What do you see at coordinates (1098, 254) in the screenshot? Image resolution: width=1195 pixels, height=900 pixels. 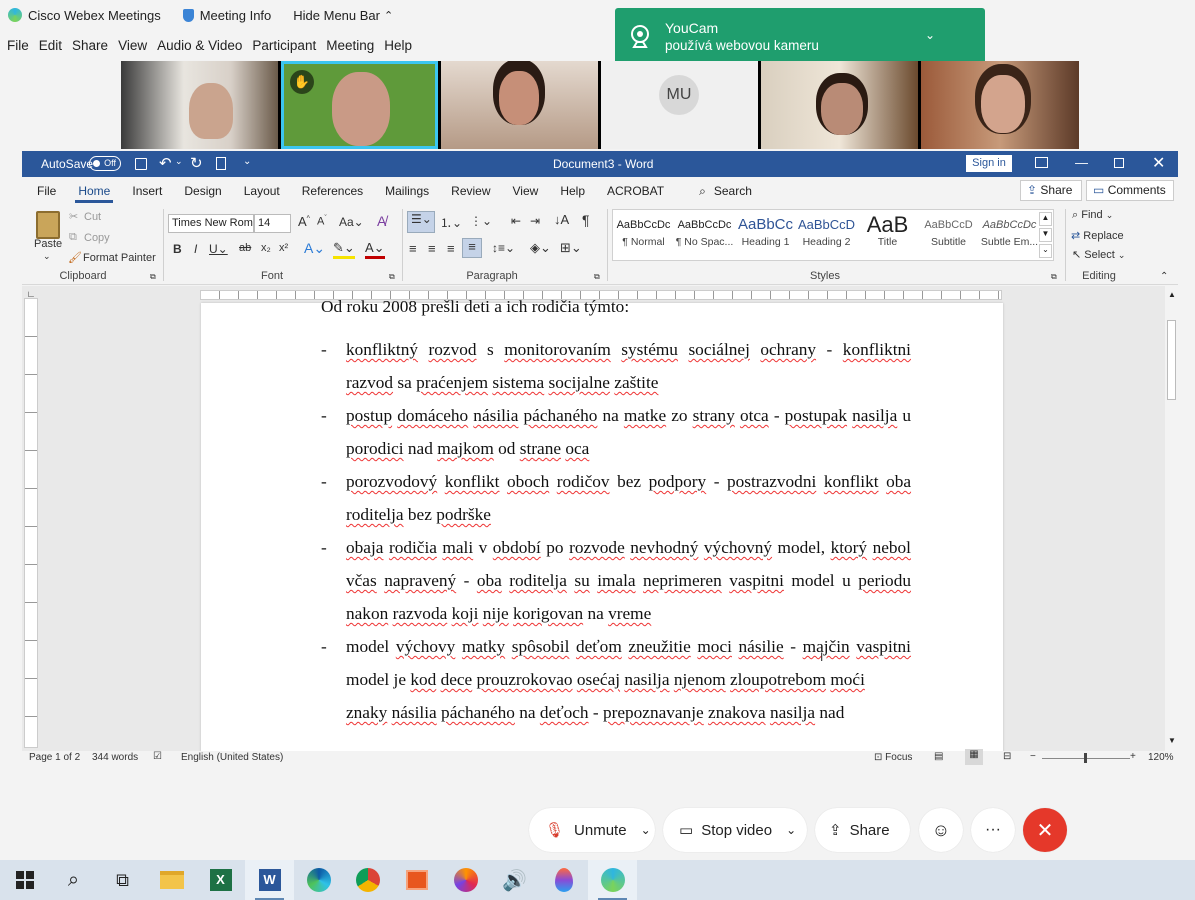 I see `select-button: ↖ Select ⌄` at bounding box center [1098, 254].